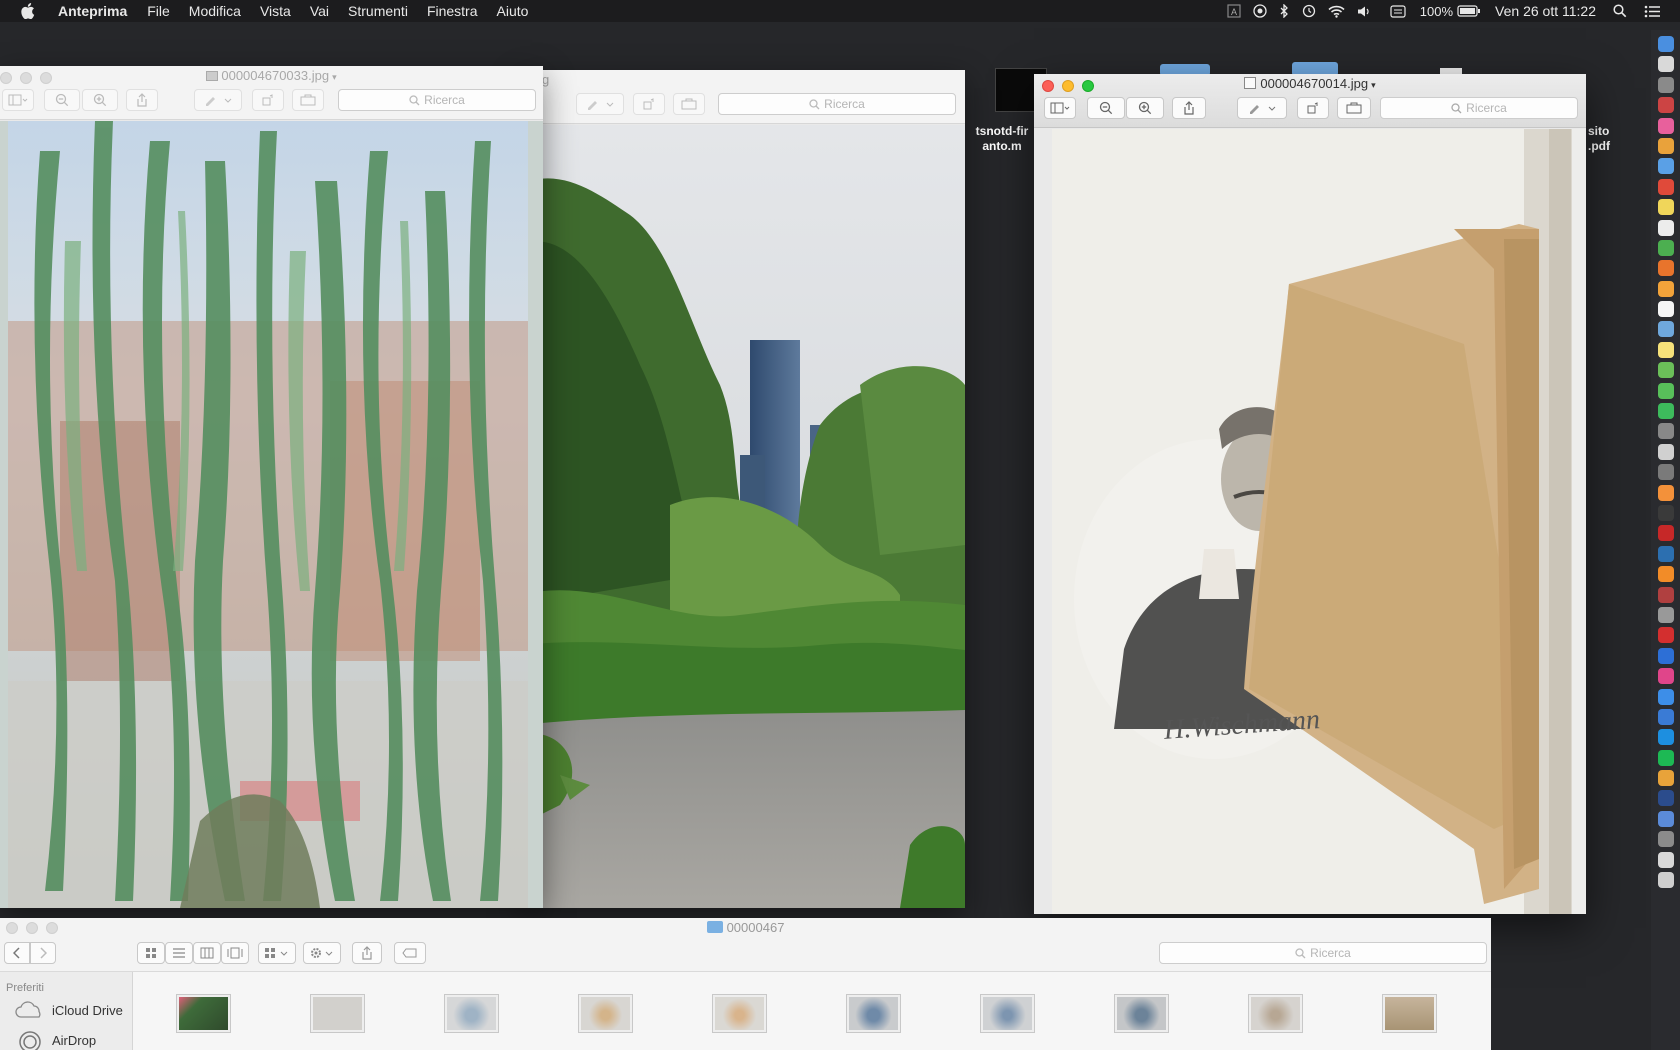 Image resolution: width=1680 pixels, height=1050 pixels. Describe the element at coordinates (1436, 11) in the screenshot. I see `battery-percent: 100%` at that location.